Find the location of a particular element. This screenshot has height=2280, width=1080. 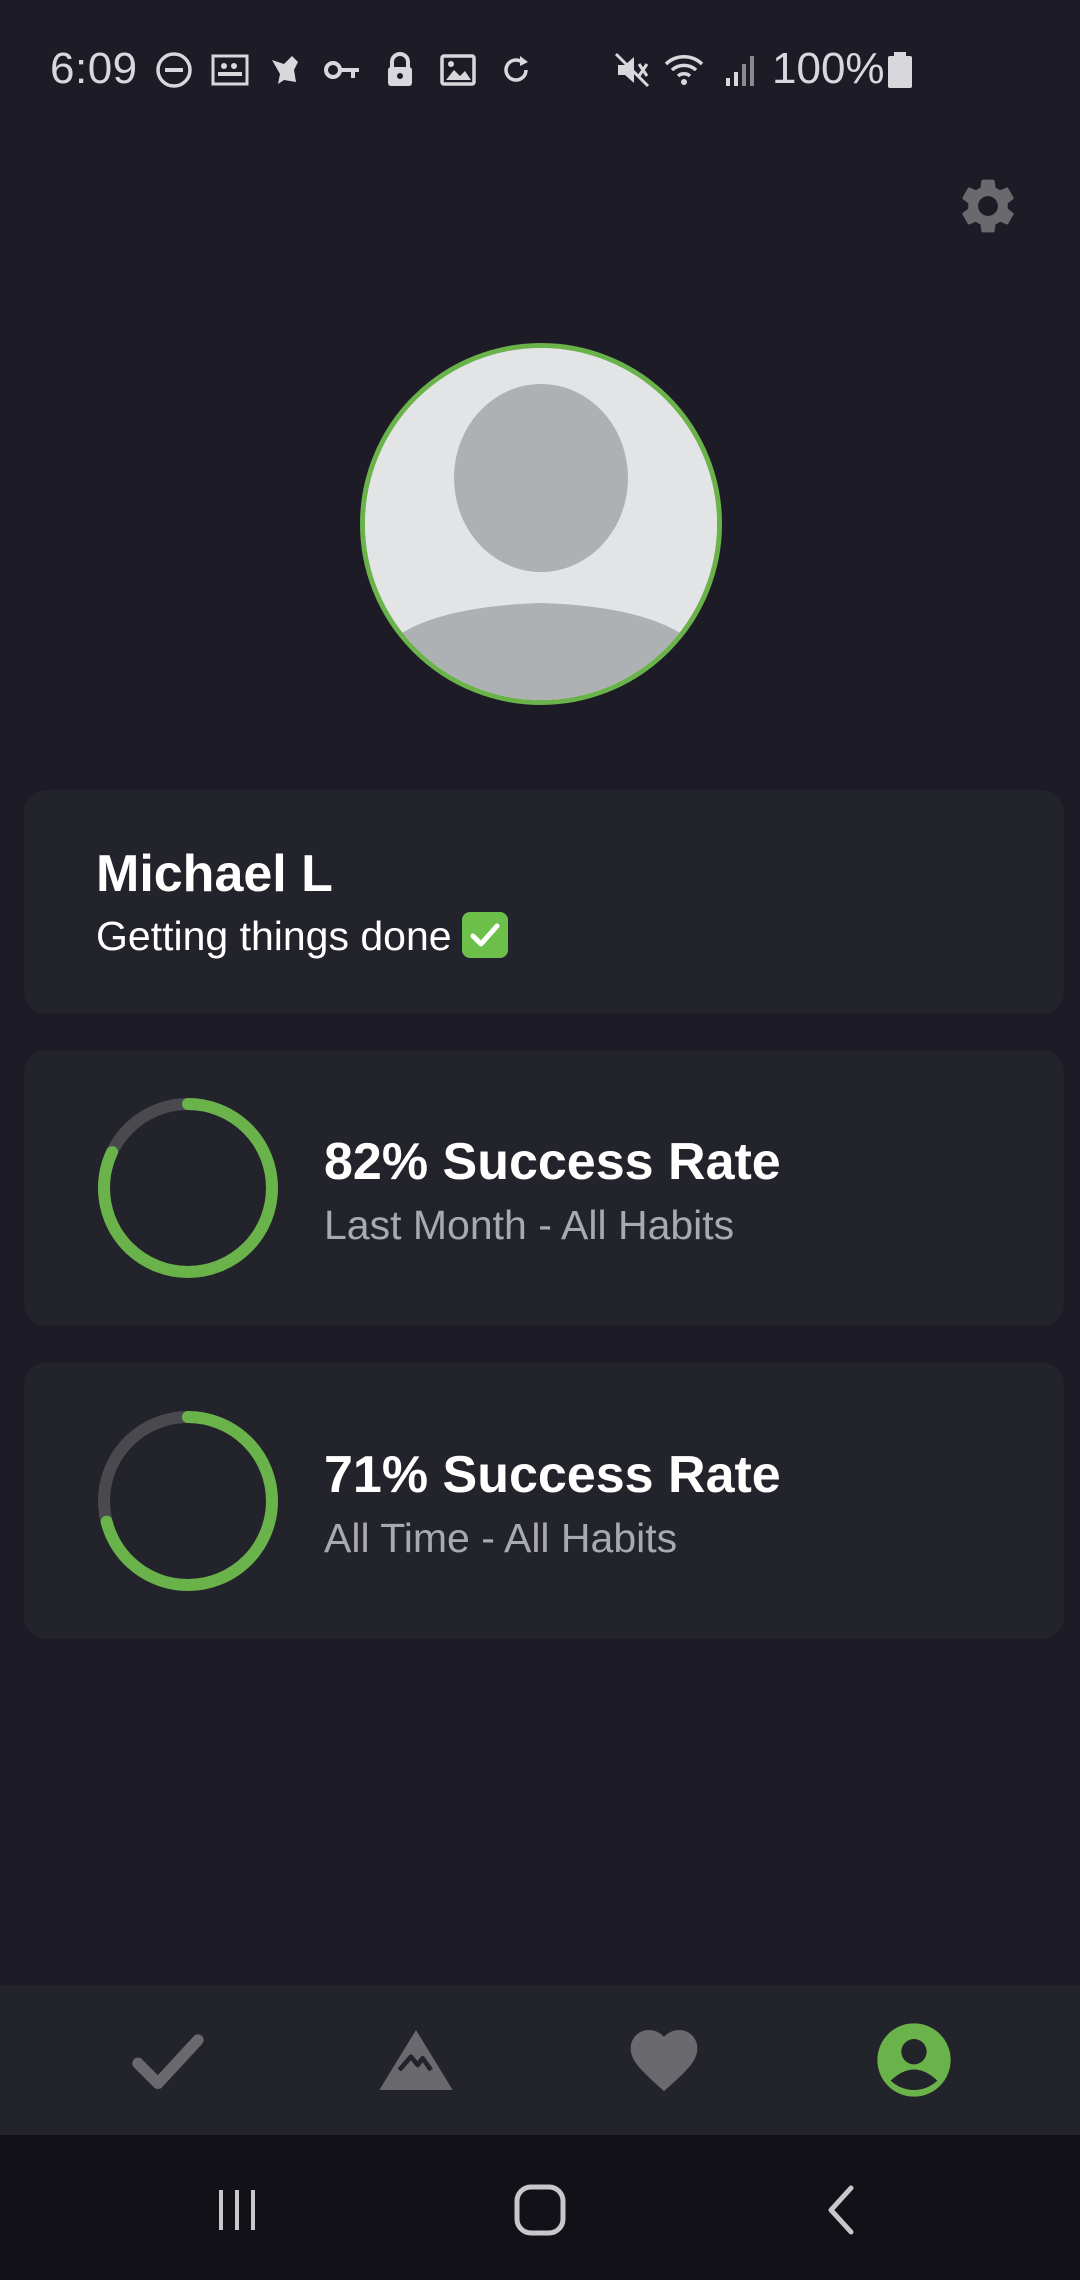

wifi-icon is located at coordinates (689, 70).